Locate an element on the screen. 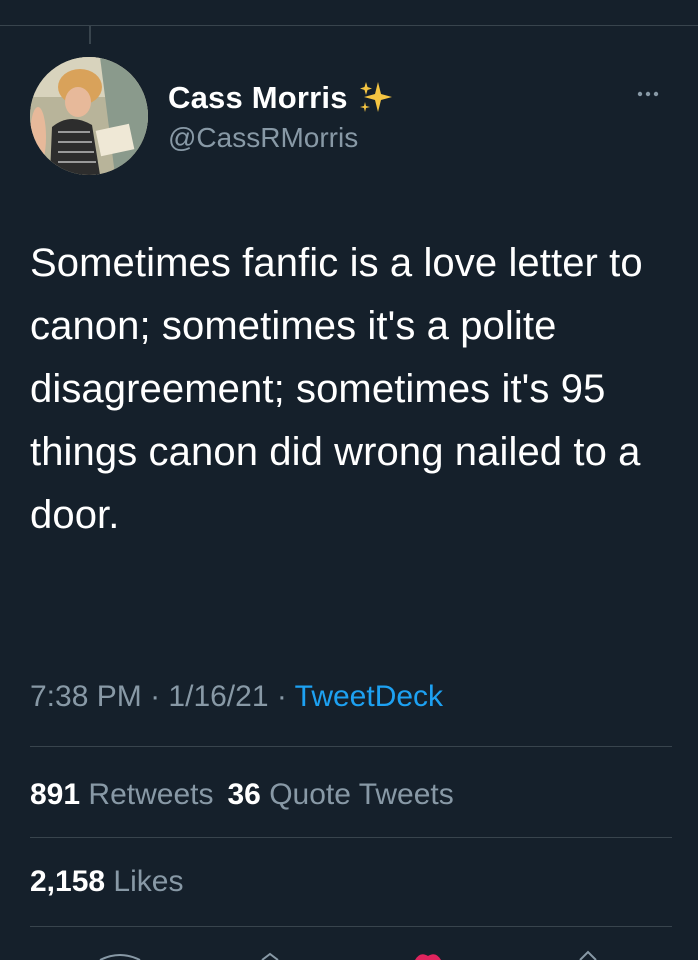 The image size is (698, 960). likes-label: Likes is located at coordinates (148, 881).